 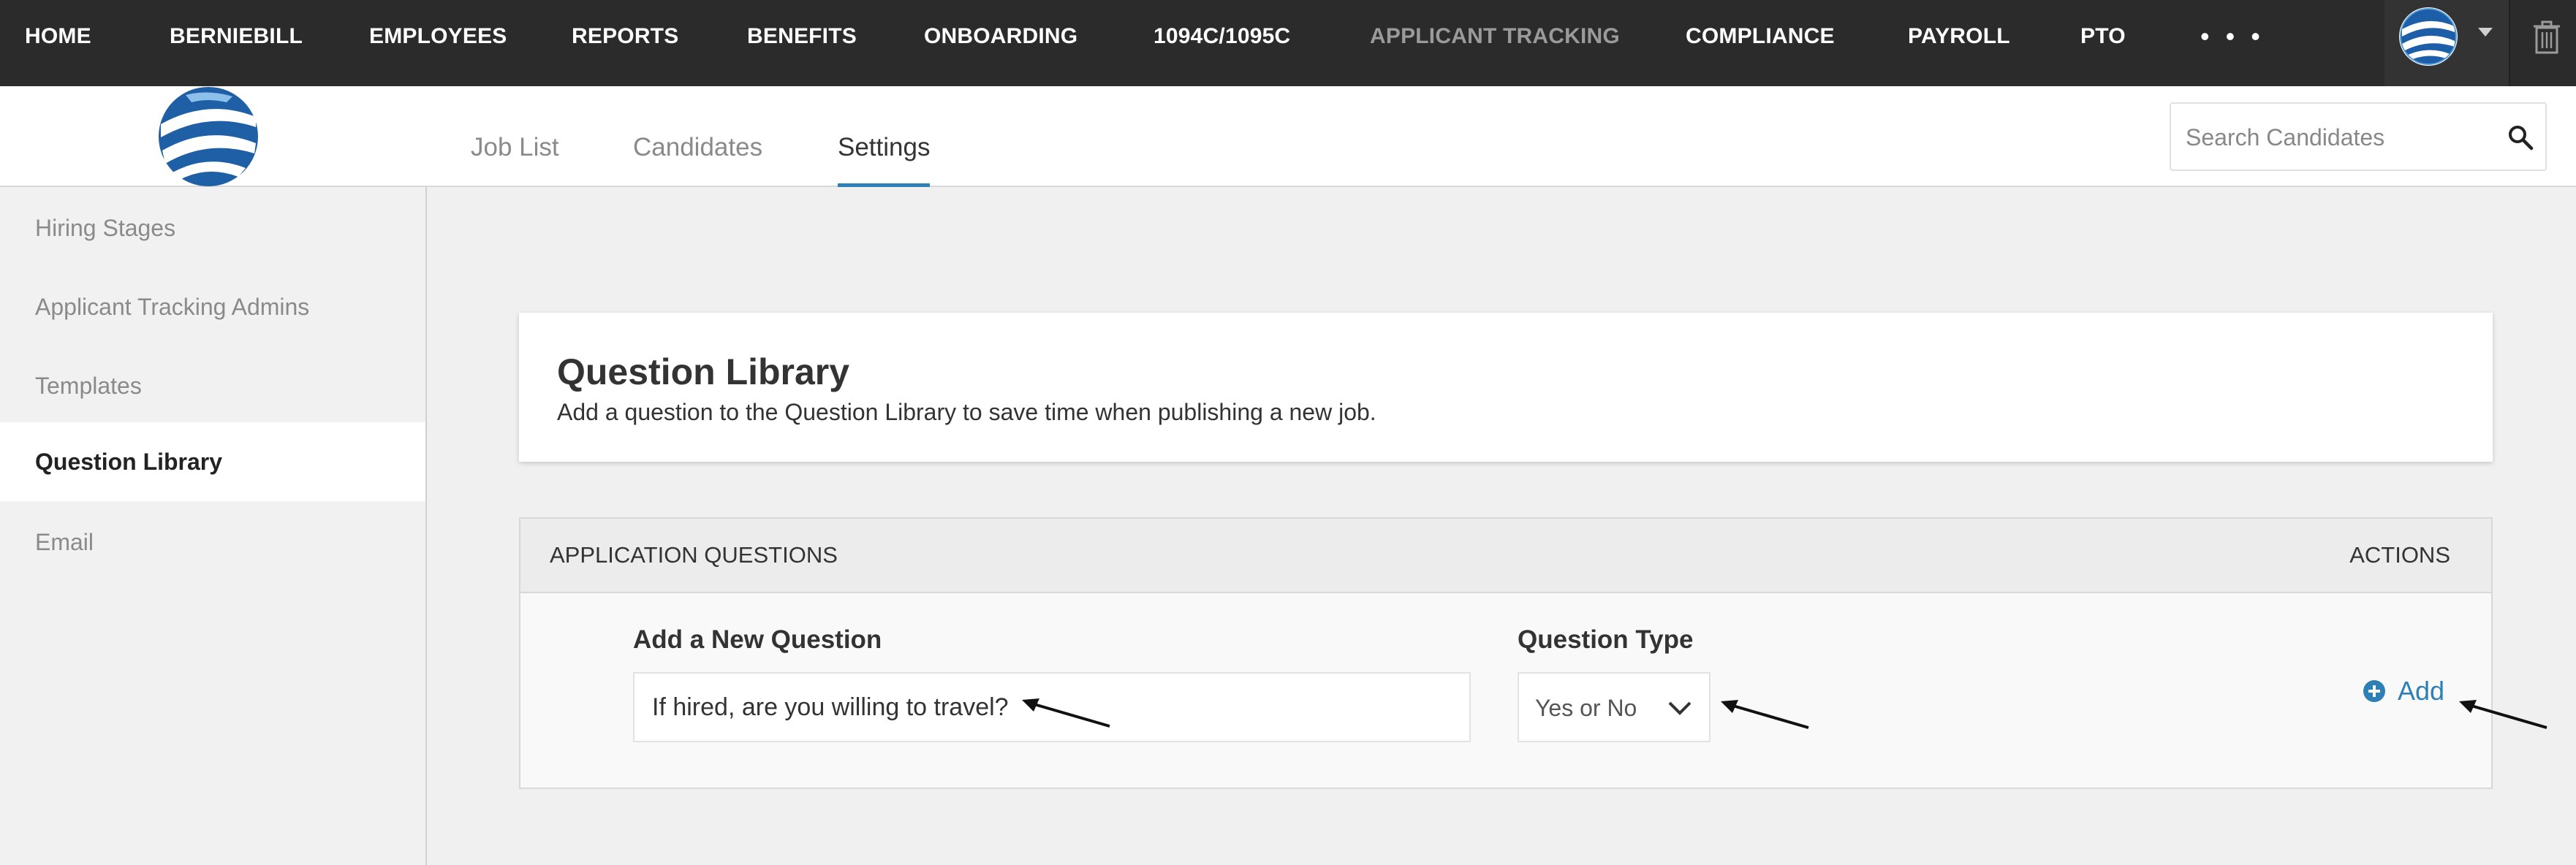 I want to click on nav-divider, so click(x=2509, y=43).